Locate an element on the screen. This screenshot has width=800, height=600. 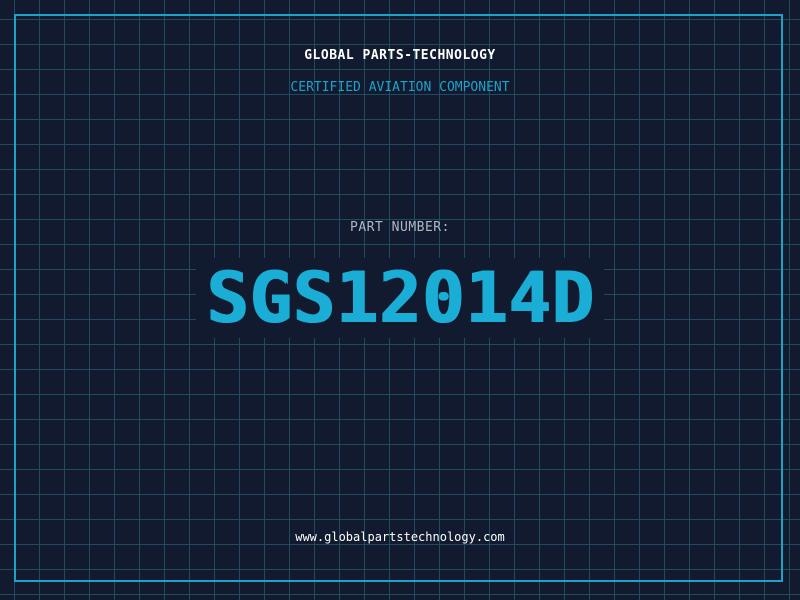
part-number-value: SGS12014D is located at coordinates (400, 298).